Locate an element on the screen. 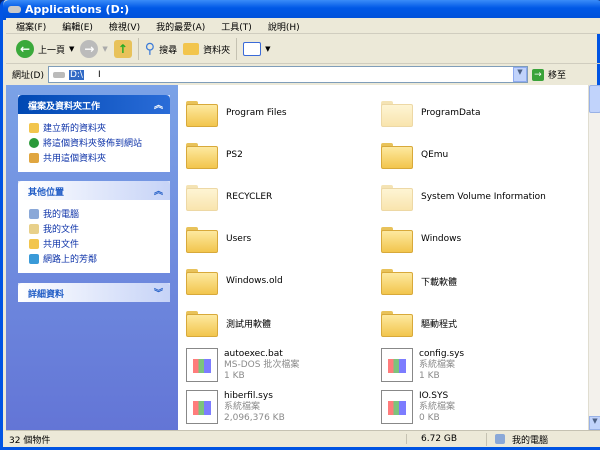  folder-item: 測試用軟體 is located at coordinates (228, 323).